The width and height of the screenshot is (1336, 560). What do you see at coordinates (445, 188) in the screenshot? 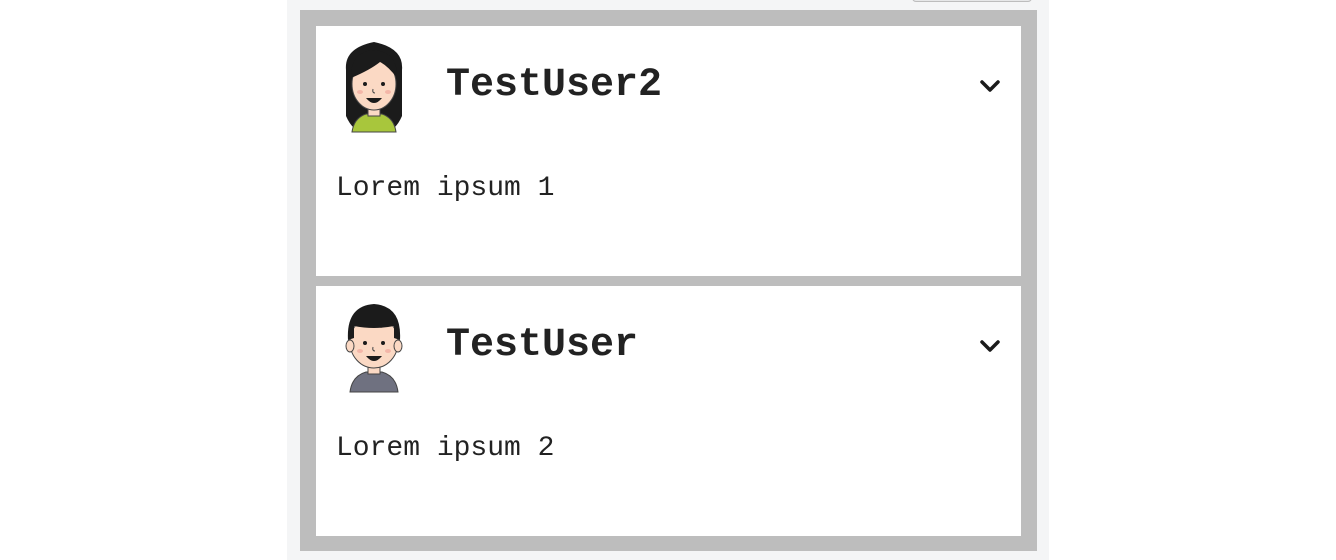
I see `post-body: Lorem ipsum 1` at bounding box center [445, 188].